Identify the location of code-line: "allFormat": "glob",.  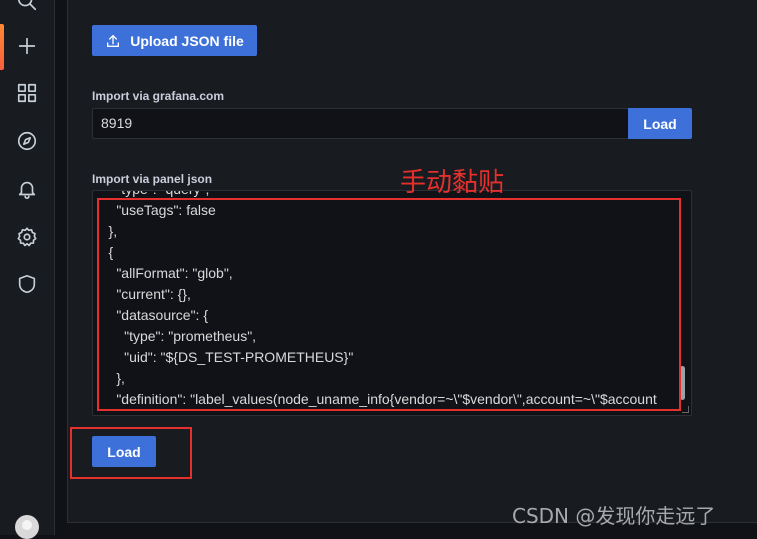
(163, 273).